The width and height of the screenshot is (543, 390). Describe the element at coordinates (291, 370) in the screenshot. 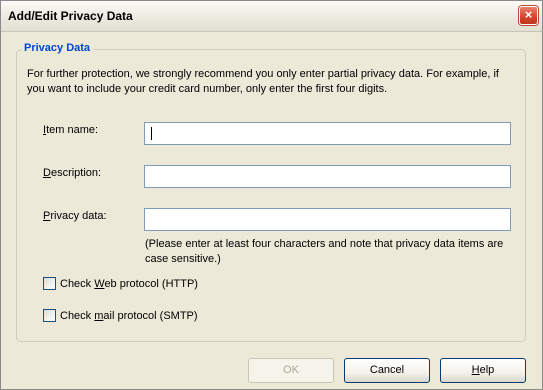

I see `ok-button: OK` at that location.